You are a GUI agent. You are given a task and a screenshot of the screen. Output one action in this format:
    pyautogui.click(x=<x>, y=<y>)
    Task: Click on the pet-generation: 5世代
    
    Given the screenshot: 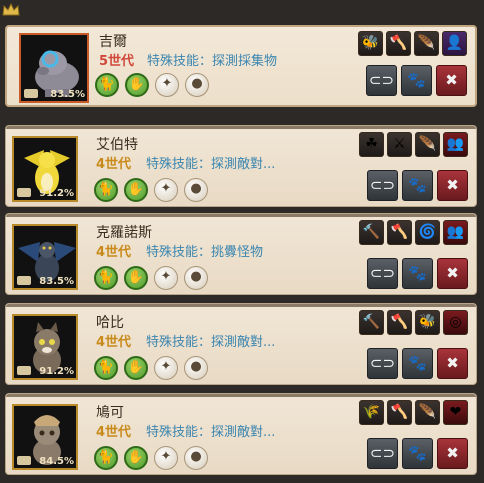 What is the action you would take?
    pyautogui.click(x=117, y=61)
    